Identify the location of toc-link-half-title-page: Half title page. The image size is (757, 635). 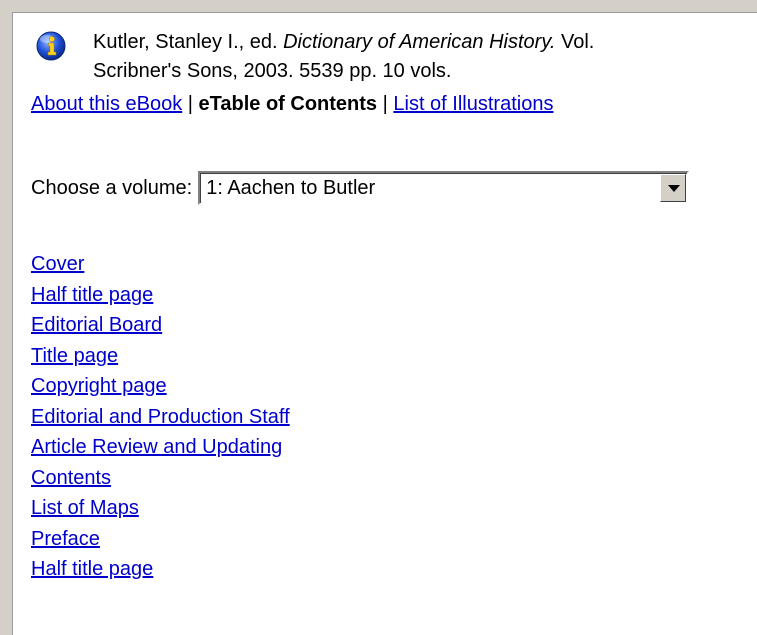
(92, 295).